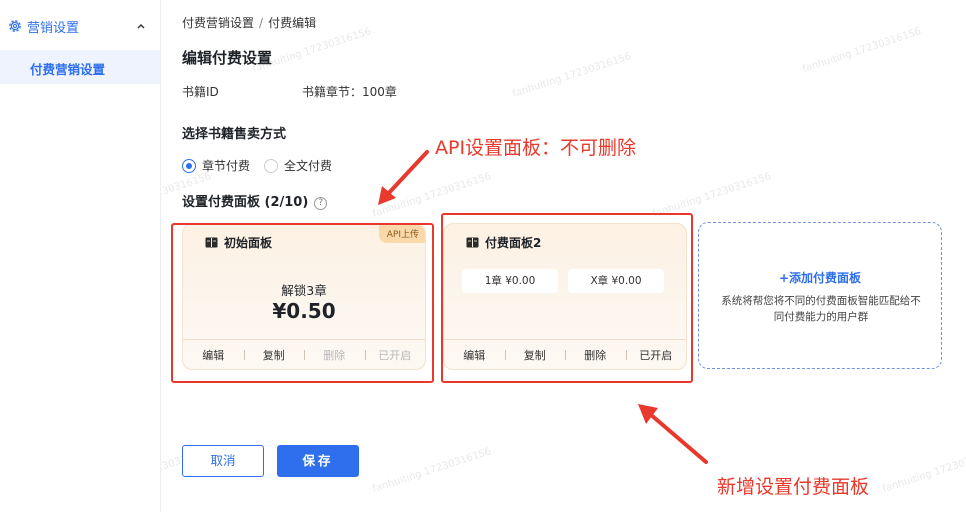 Image resolution: width=966 pixels, height=512 pixels. What do you see at coordinates (68, 69) in the screenshot?
I see `sidebar-item-label: 付费营销设置` at bounding box center [68, 69].